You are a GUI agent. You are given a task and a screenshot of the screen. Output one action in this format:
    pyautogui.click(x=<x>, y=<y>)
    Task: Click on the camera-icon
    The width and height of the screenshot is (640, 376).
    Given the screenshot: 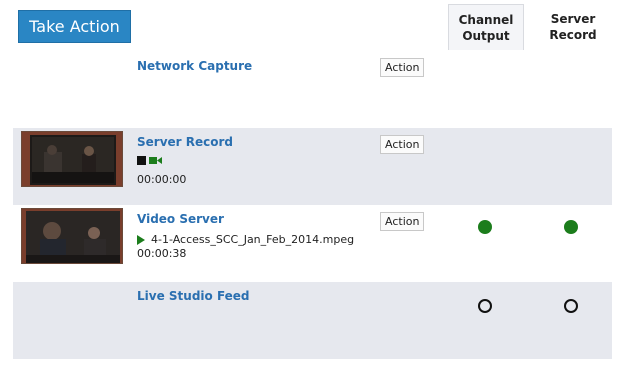 What is the action you would take?
    pyautogui.click(x=155, y=160)
    